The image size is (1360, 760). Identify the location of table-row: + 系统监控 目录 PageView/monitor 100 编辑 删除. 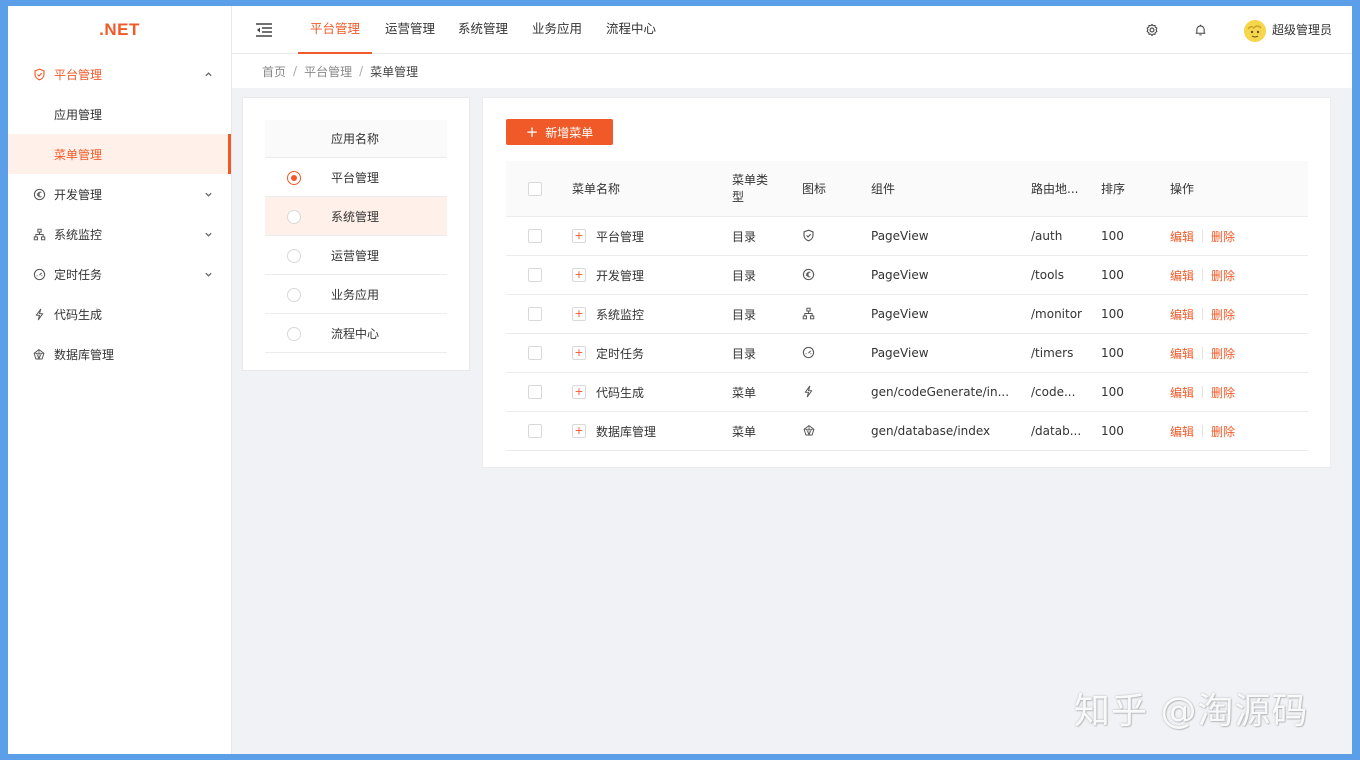
(907, 314).